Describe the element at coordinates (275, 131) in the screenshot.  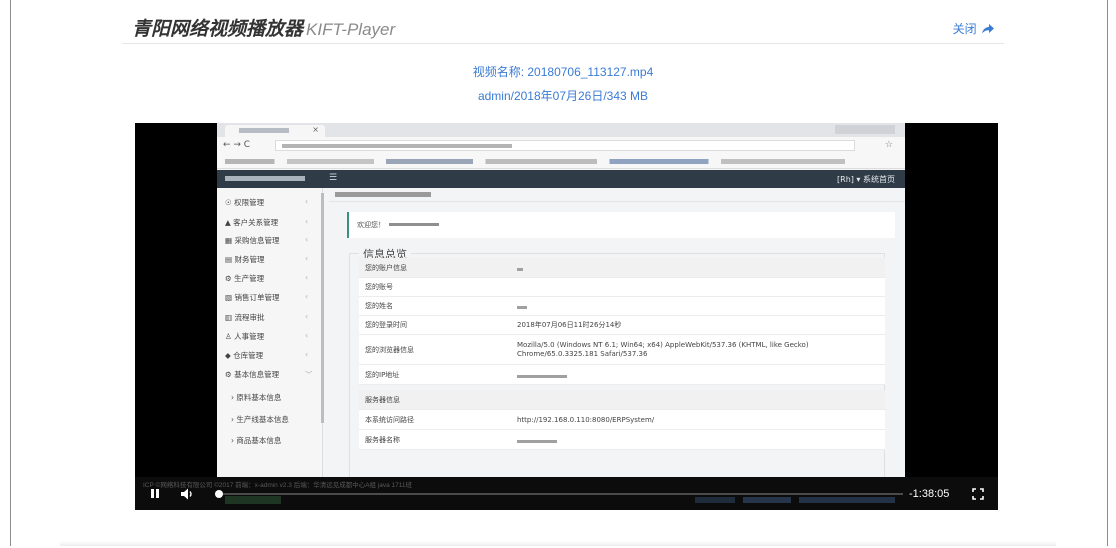
I see `browser-tab: ×` at that location.